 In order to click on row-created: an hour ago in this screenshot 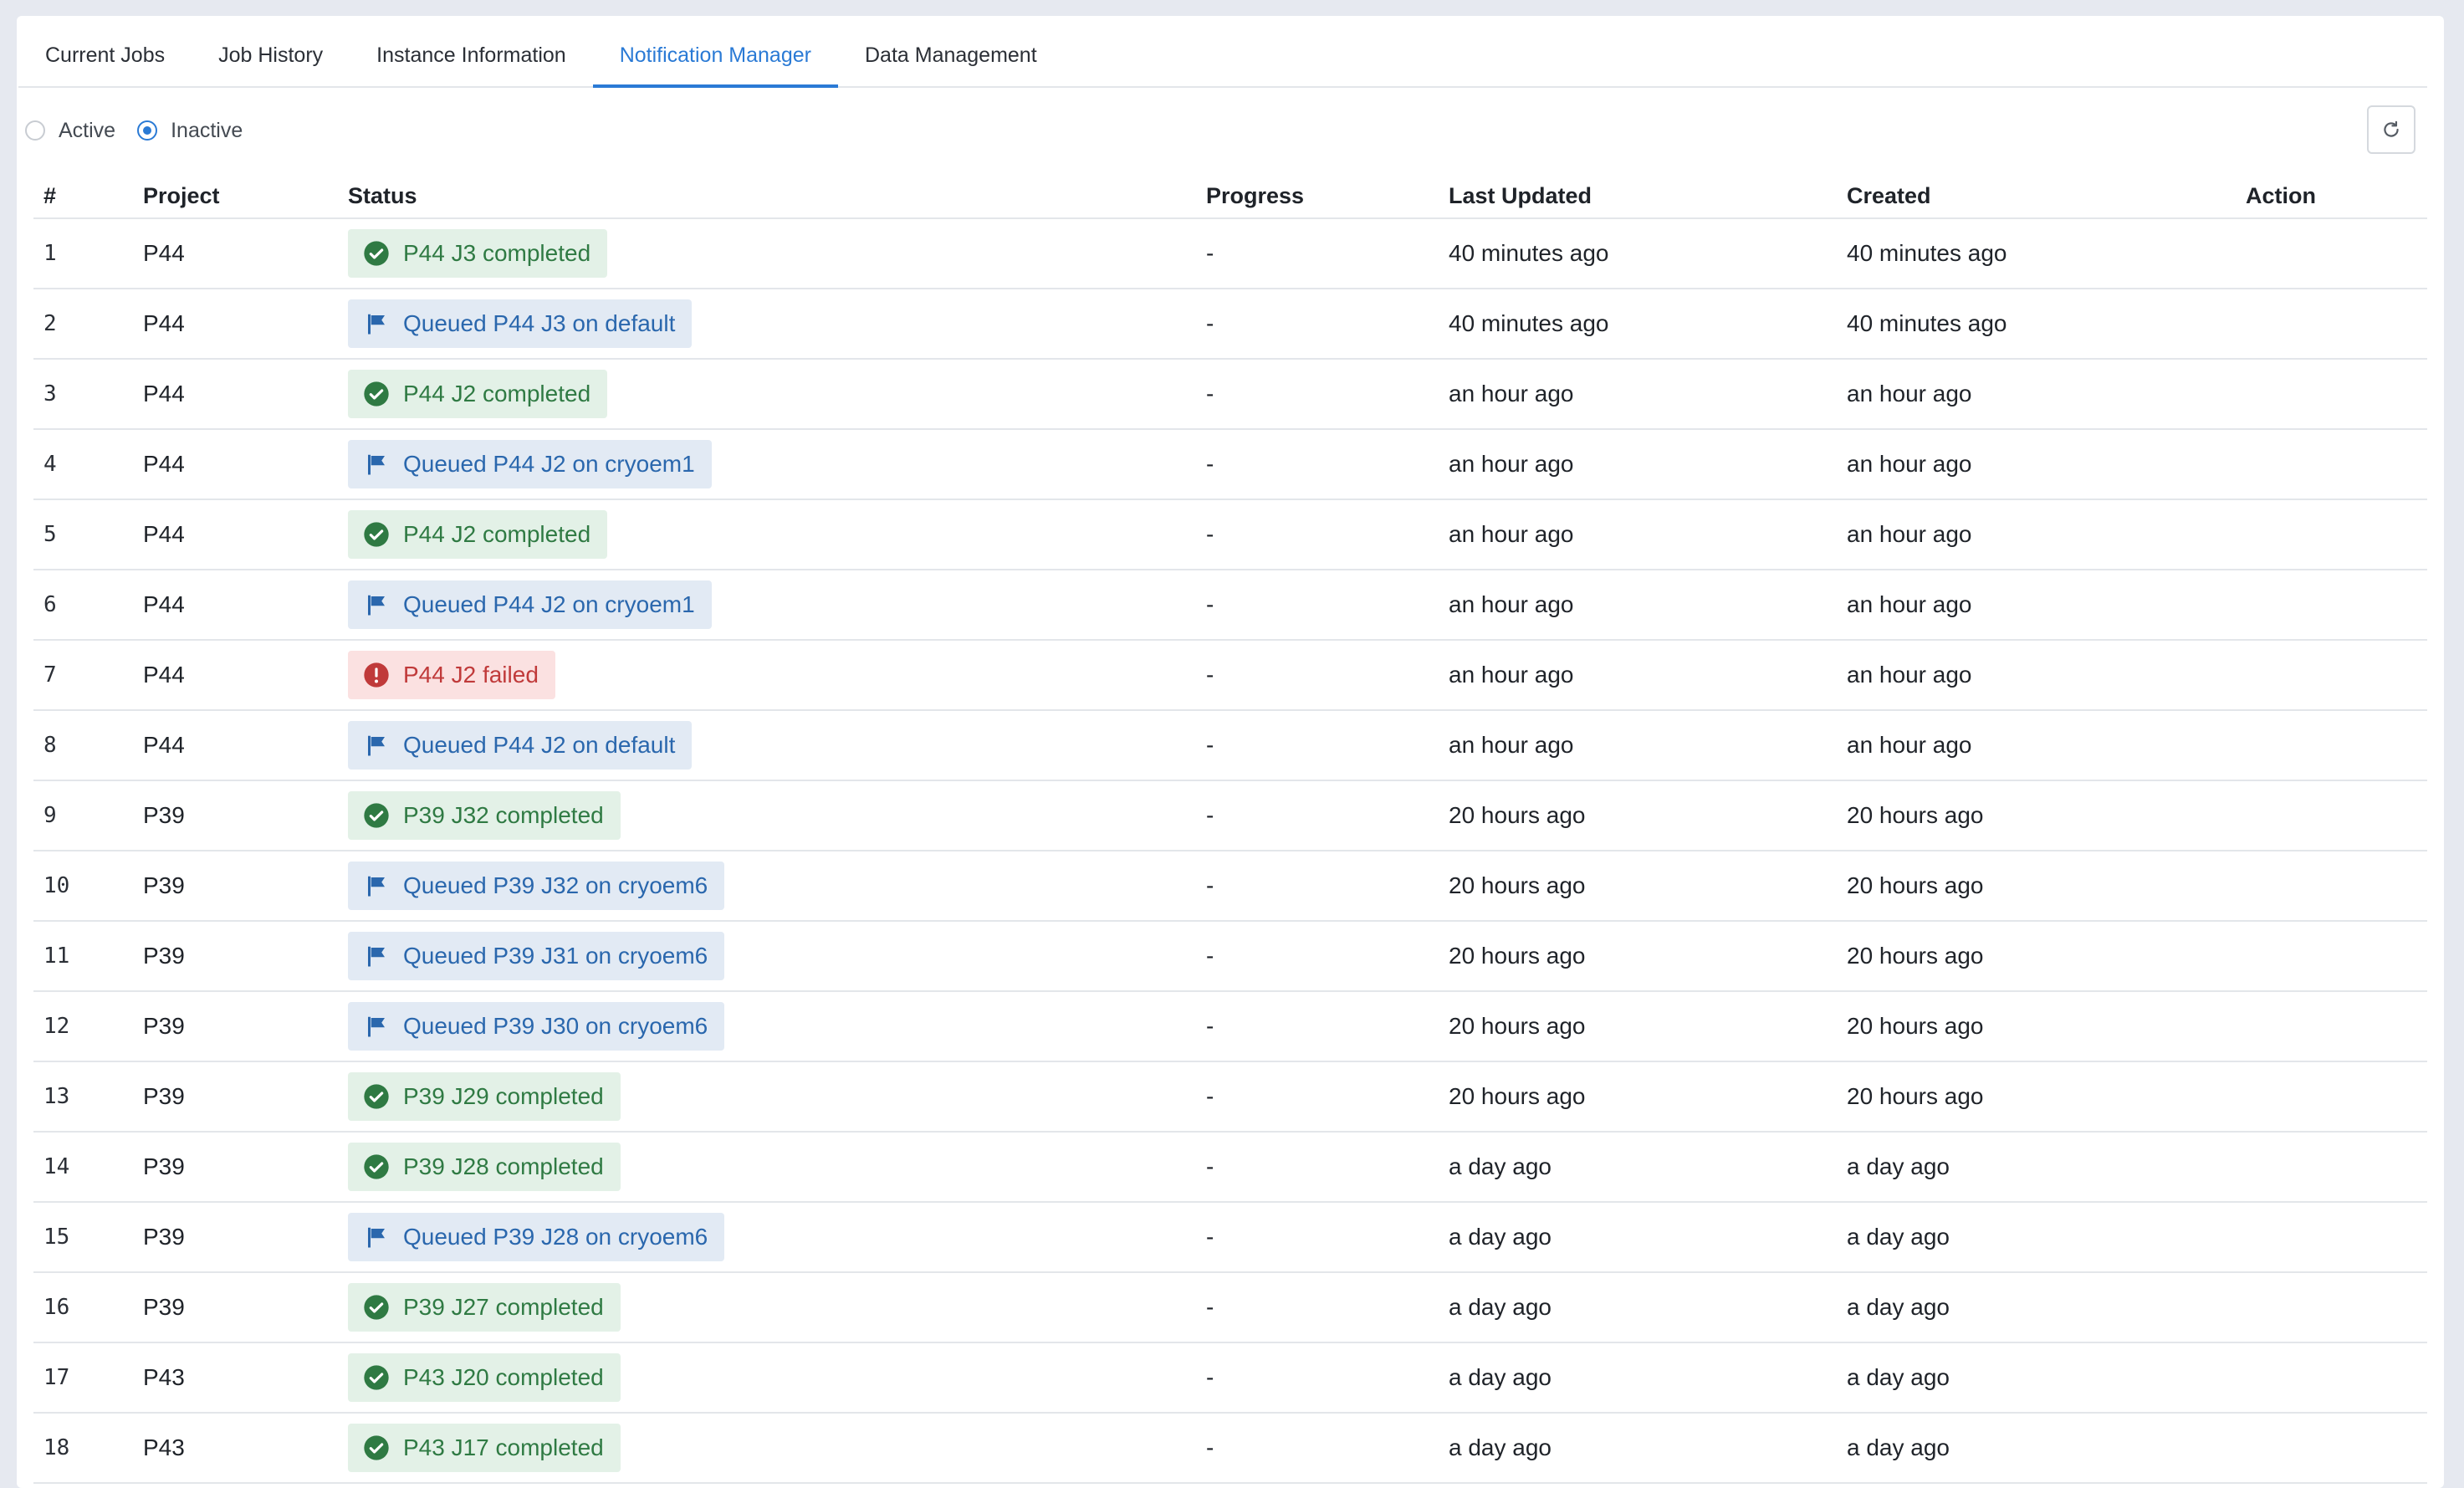, I will do `click(1910, 464)`.